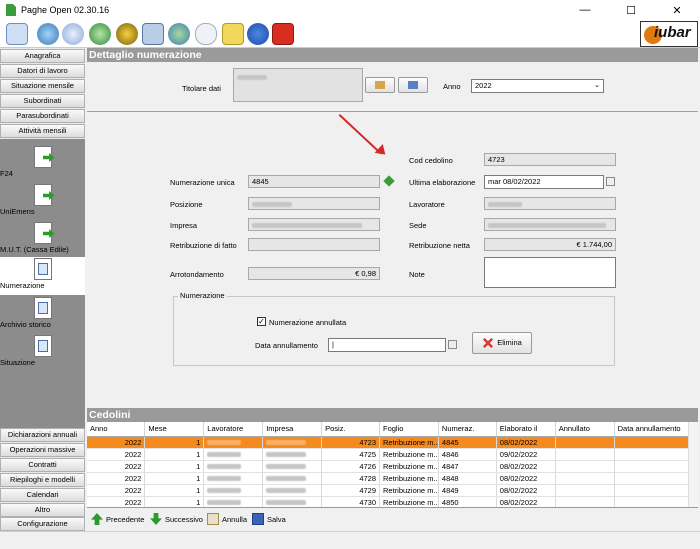 The width and height of the screenshot is (700, 549). I want to click on tool-archivio-label: Archivio storico, so click(25, 324).